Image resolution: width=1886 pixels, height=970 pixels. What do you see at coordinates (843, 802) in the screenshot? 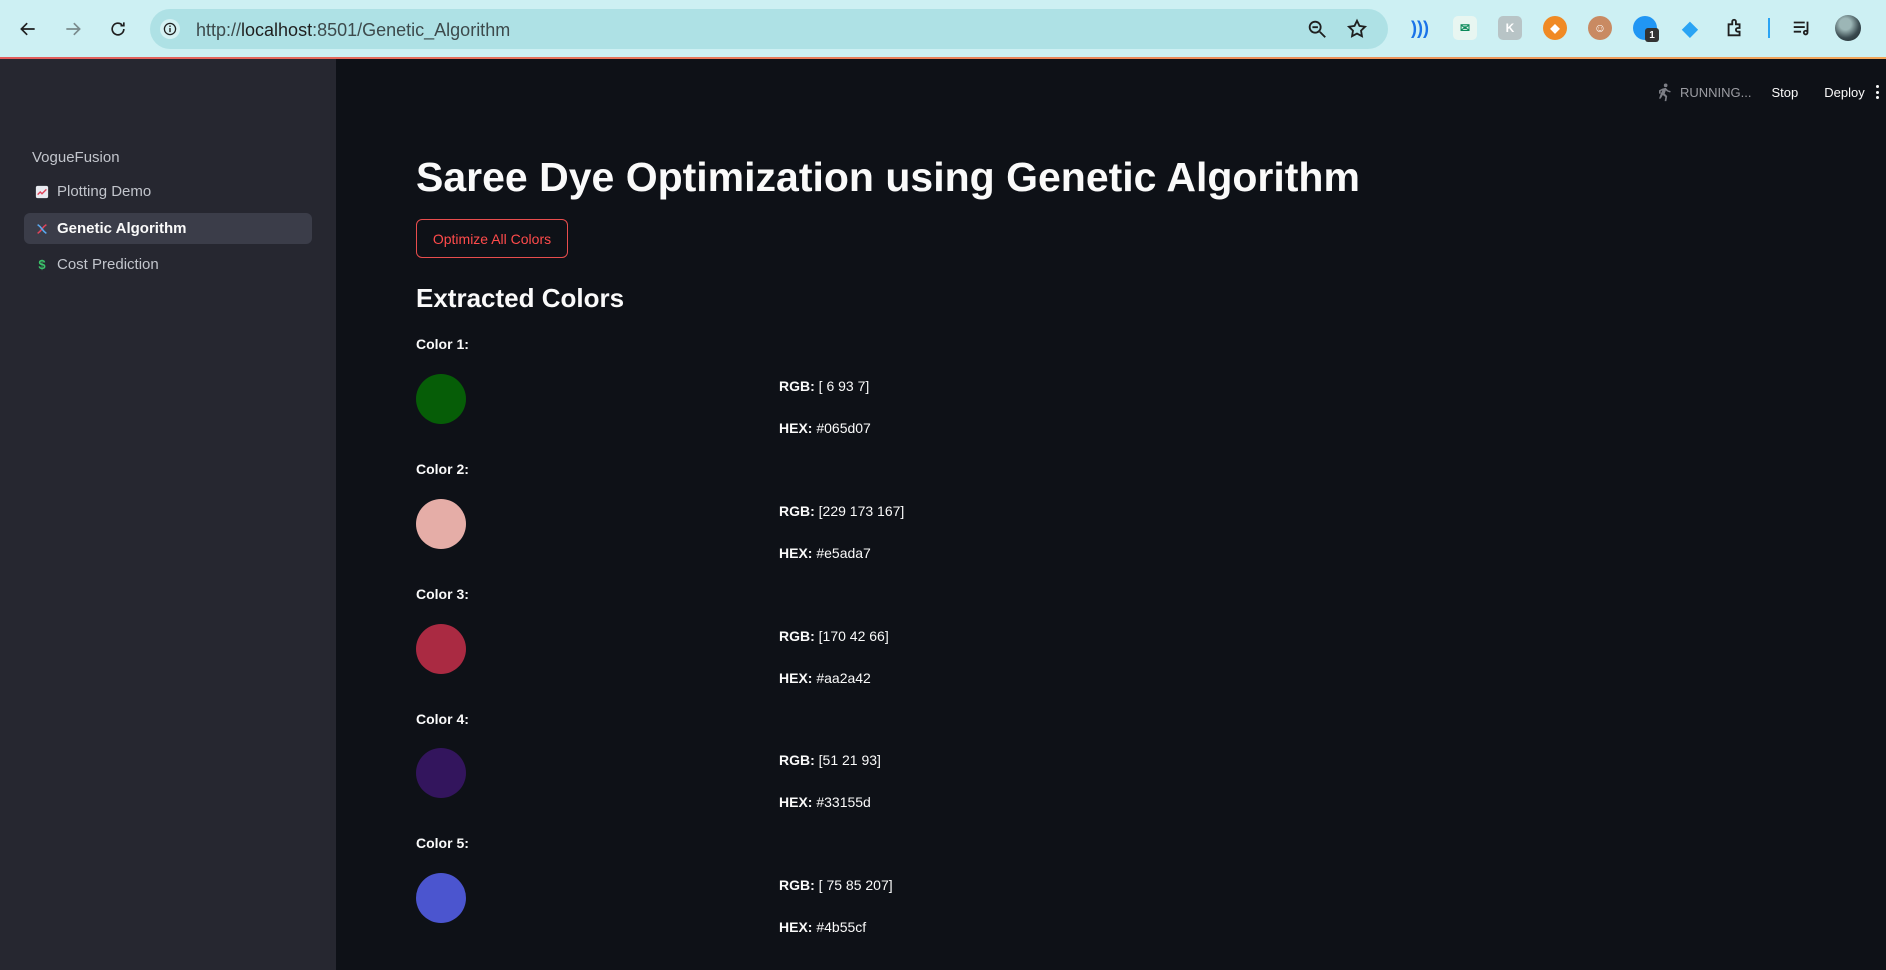
I see `hex-text: #33155d` at bounding box center [843, 802].